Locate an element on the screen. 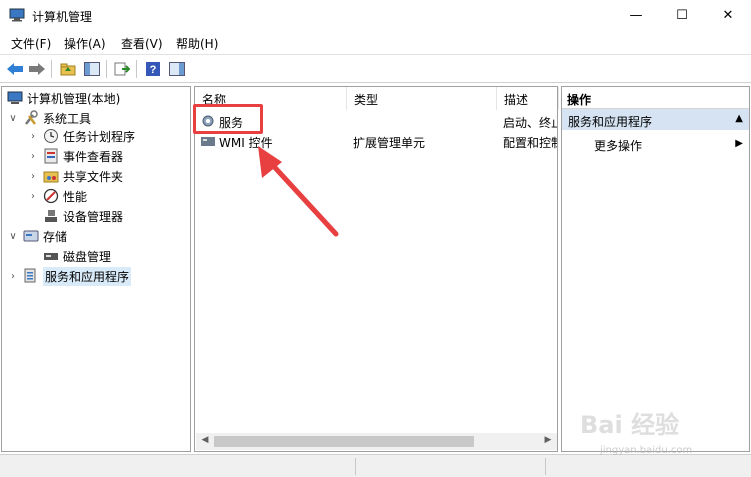 The width and height of the screenshot is (751, 477). actions-section-label: 服务和应用程序 is located at coordinates (610, 122).